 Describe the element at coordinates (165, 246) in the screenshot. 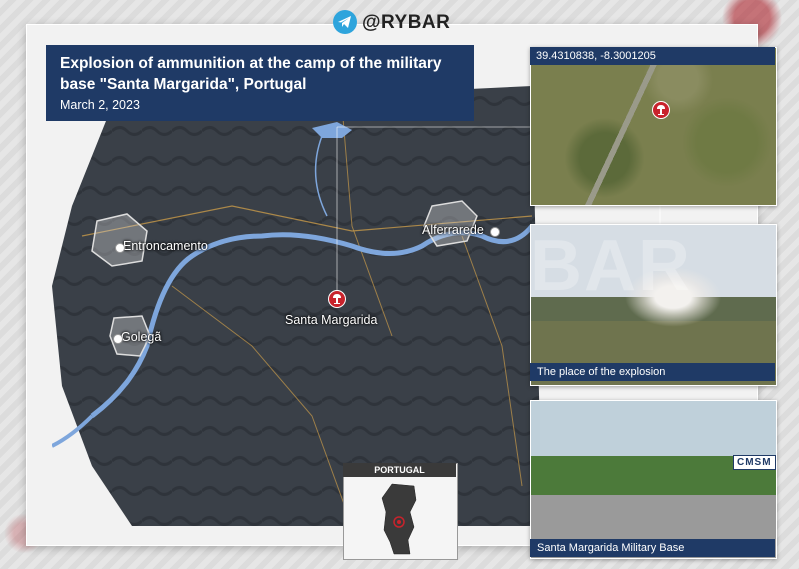

I see `place-label-entroncamento: Entroncamento` at that location.